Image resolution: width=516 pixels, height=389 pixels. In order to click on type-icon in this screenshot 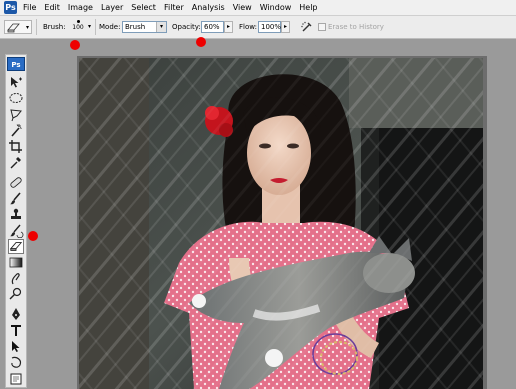, I will do `click(16, 330)`.